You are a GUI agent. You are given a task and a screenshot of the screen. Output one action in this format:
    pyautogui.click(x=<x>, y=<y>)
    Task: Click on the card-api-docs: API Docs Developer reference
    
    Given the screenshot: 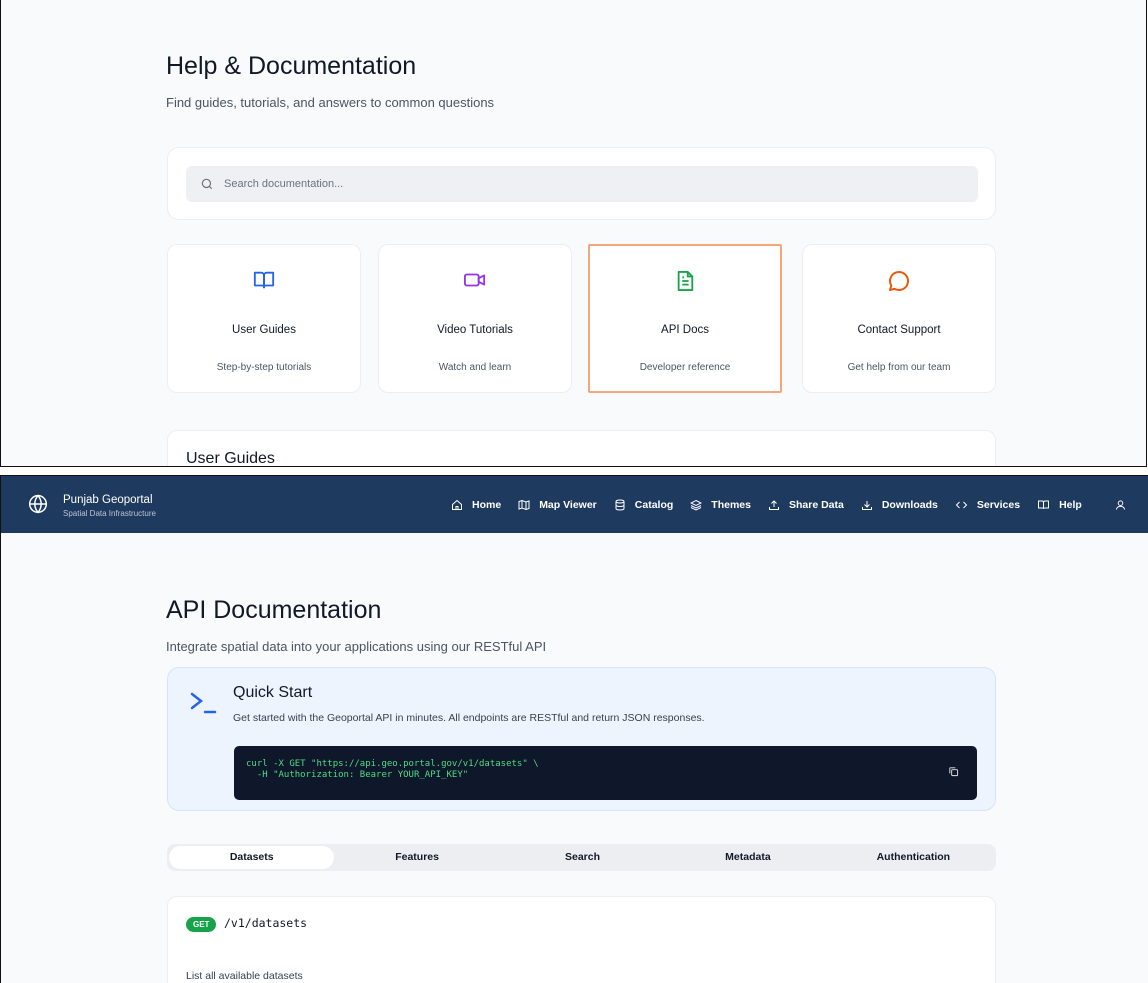 What is the action you would take?
    pyautogui.click(x=685, y=318)
    